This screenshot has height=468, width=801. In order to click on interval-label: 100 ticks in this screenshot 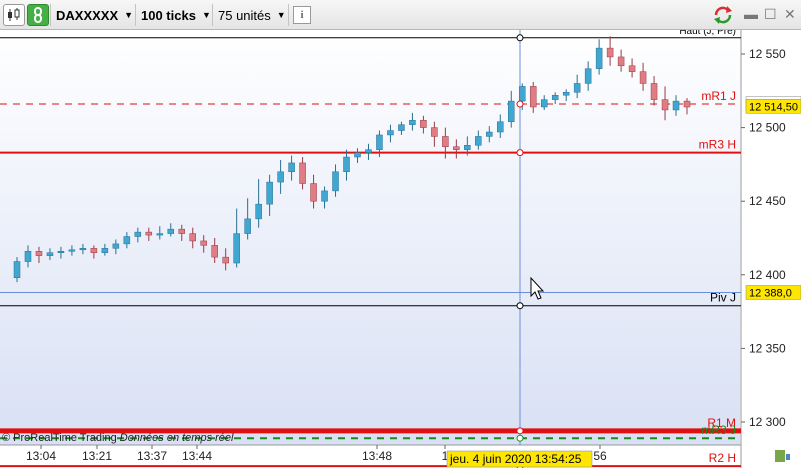, I will do `click(168, 15)`.